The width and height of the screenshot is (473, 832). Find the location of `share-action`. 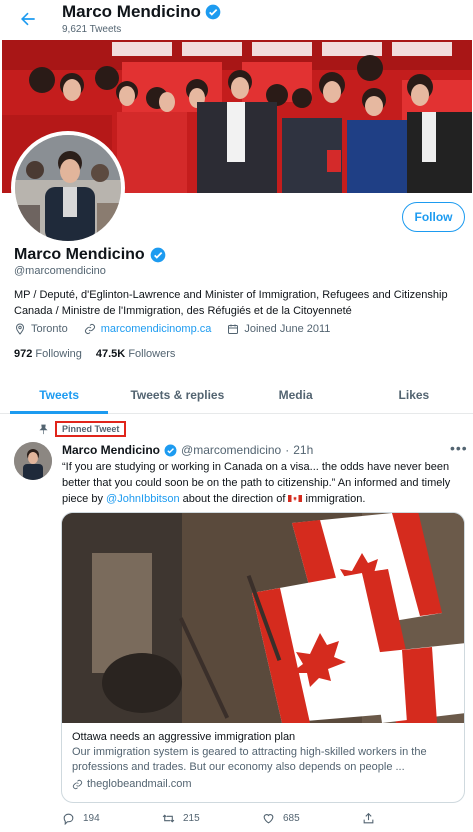

share-action is located at coordinates (412, 818).